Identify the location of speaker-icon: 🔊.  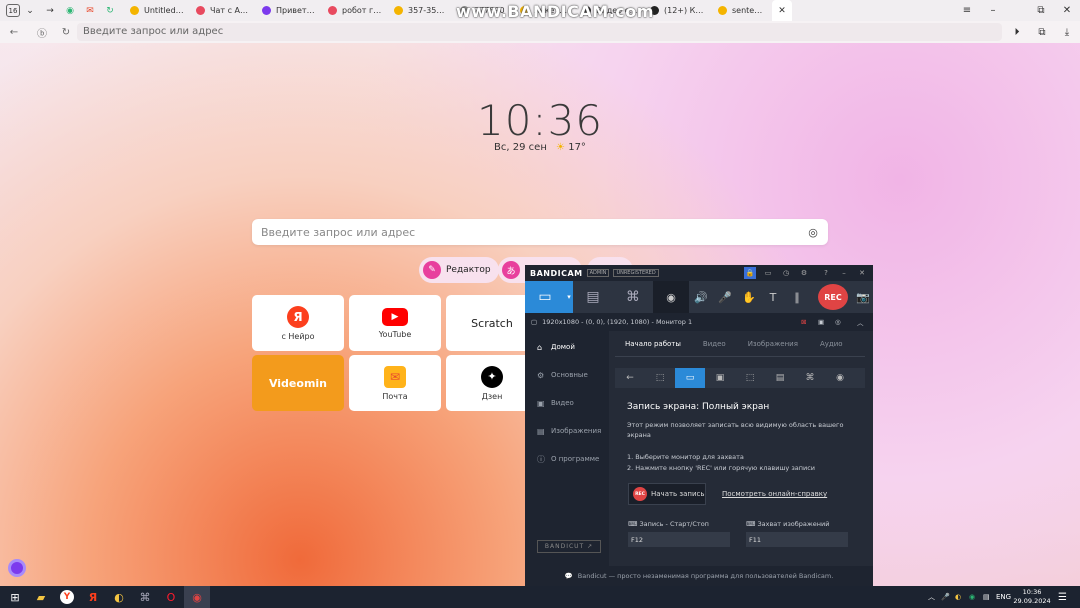
(701, 297).